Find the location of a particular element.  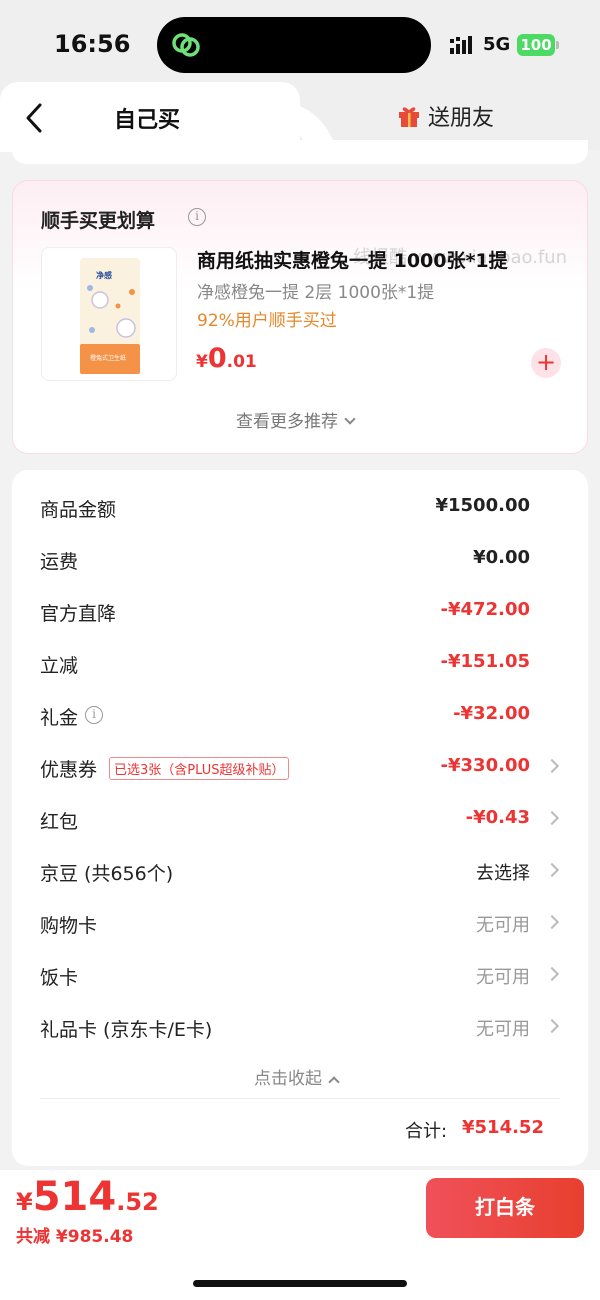

previous-card-edge is located at coordinates (300, 152).